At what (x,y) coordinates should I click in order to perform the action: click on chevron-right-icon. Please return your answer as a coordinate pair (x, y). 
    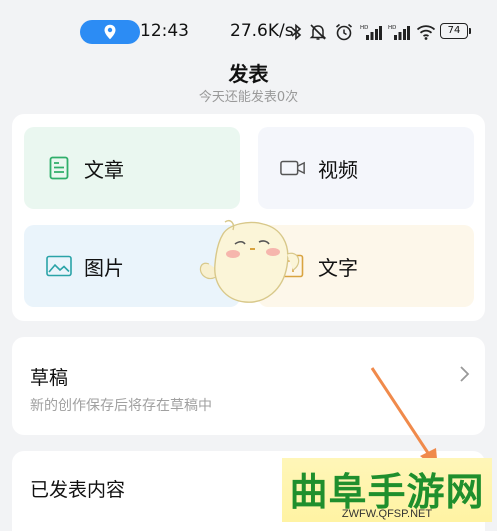
    Looking at the image, I should click on (465, 374).